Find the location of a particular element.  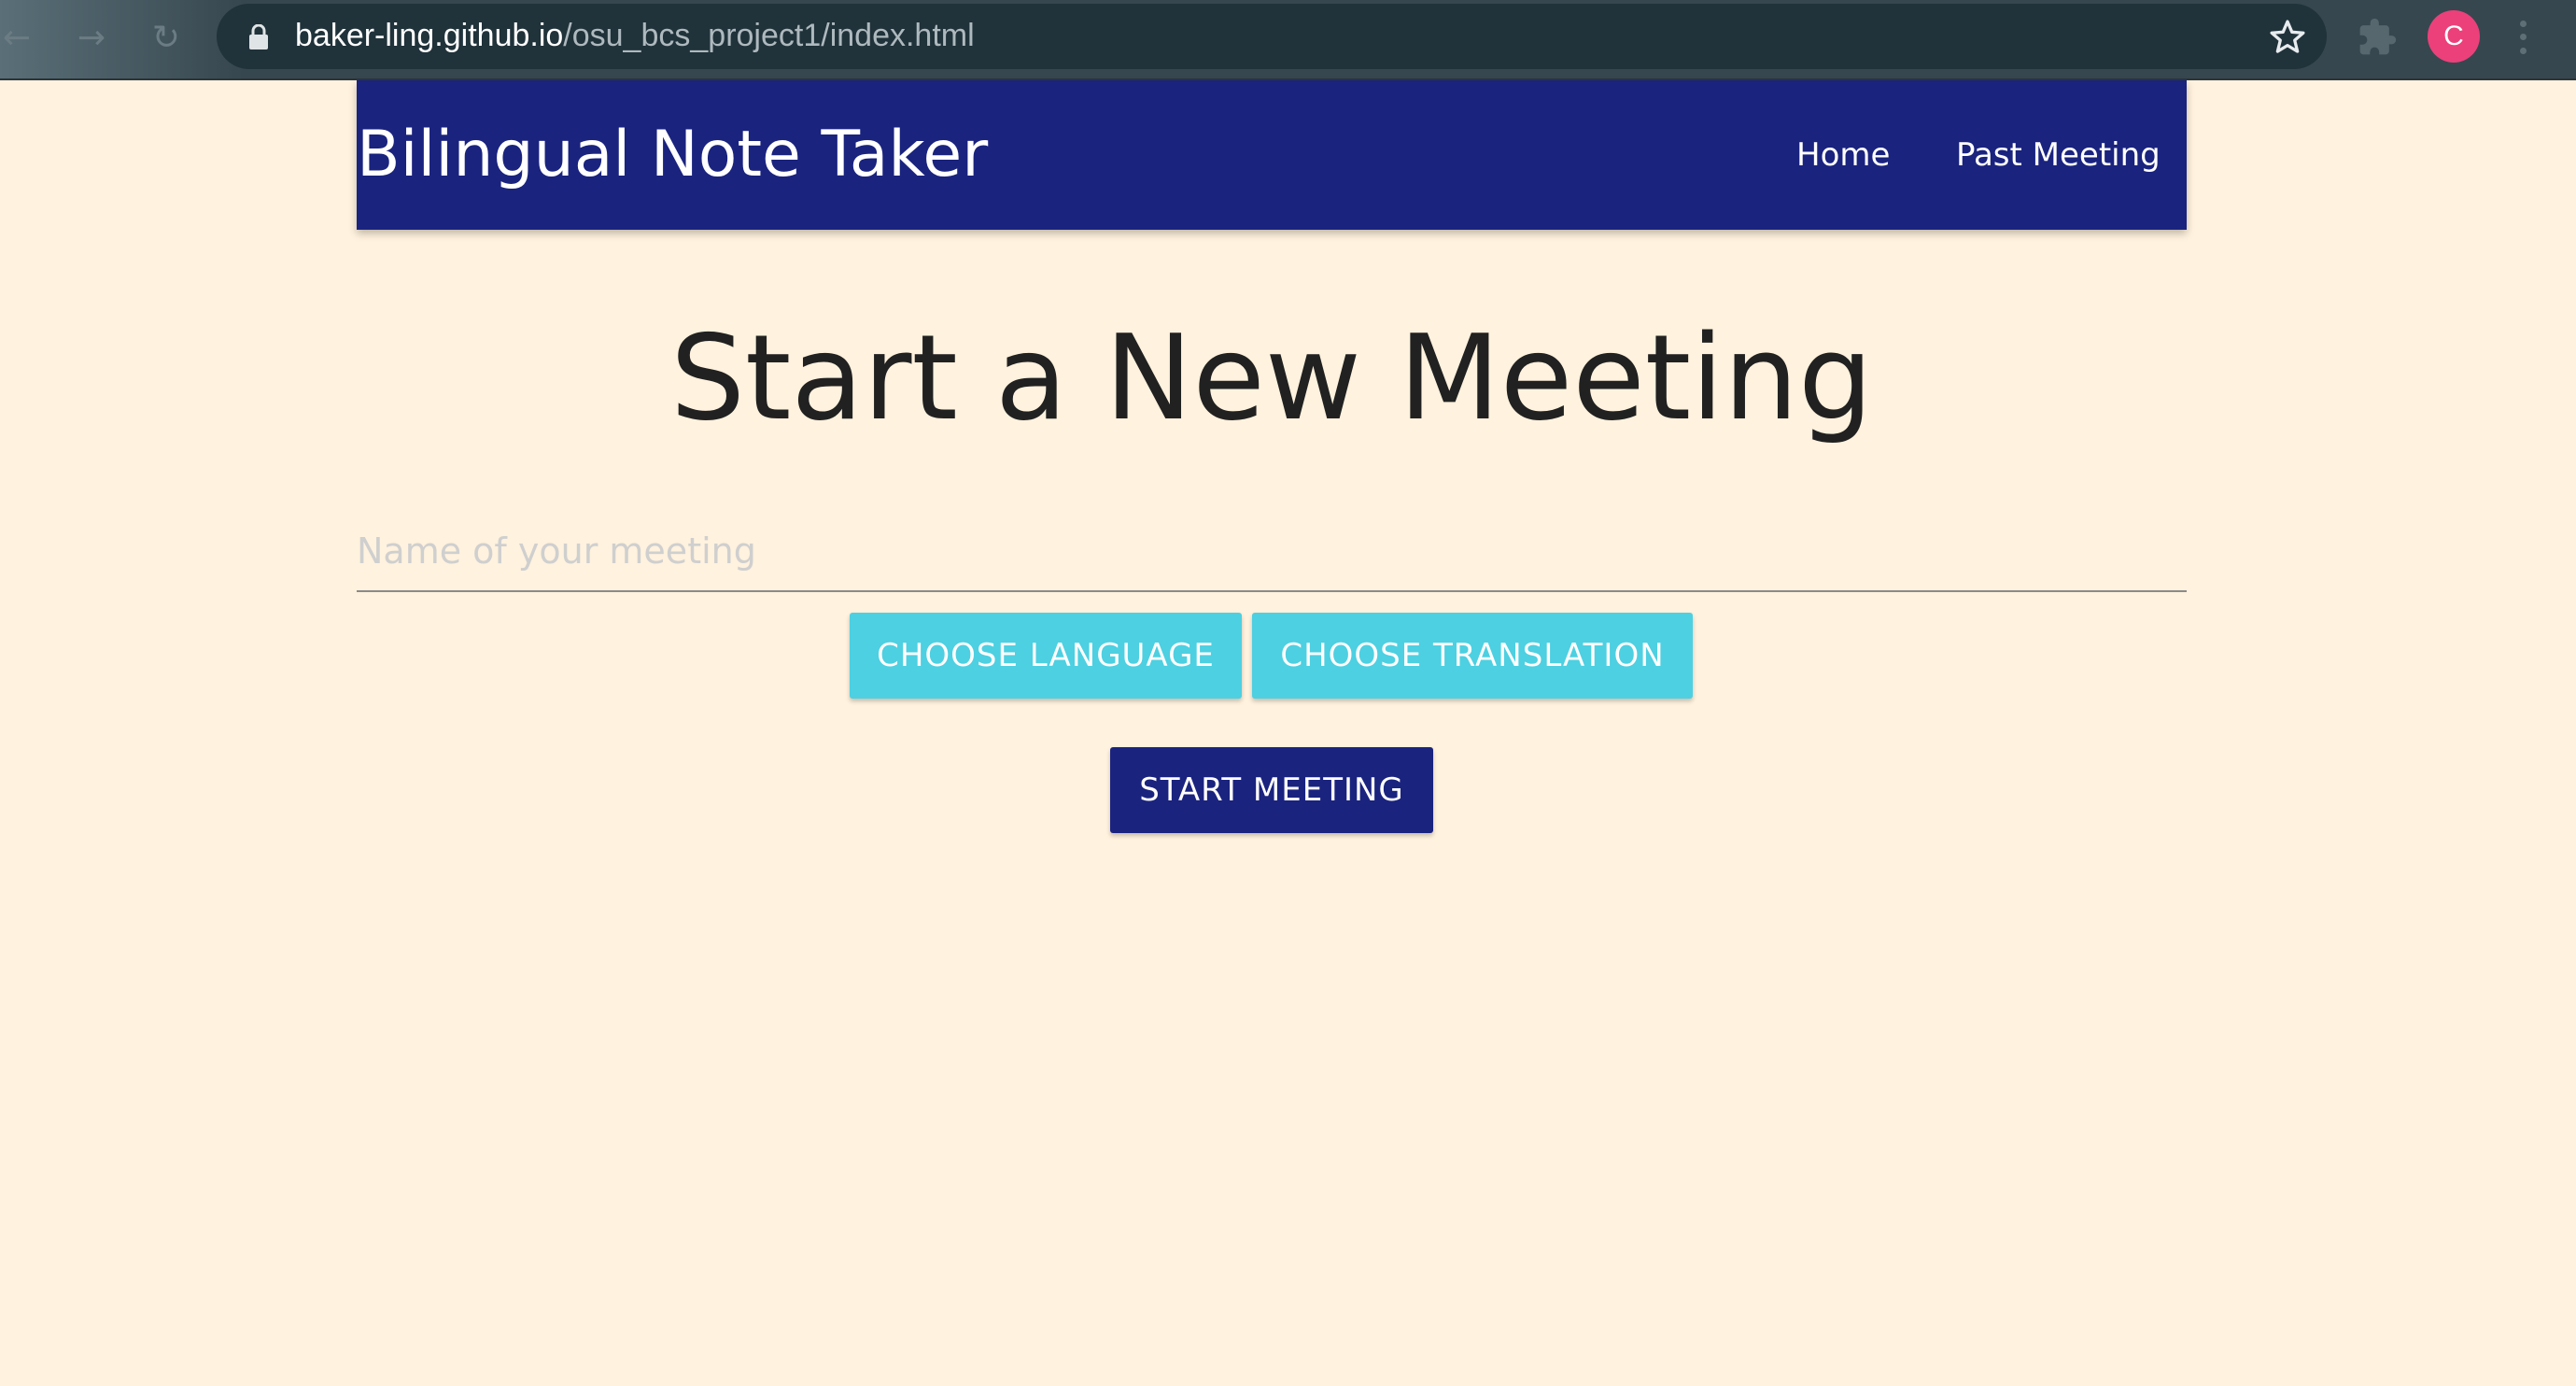

nav-link-past-meeting: Past Meeting is located at coordinates (2058, 155).